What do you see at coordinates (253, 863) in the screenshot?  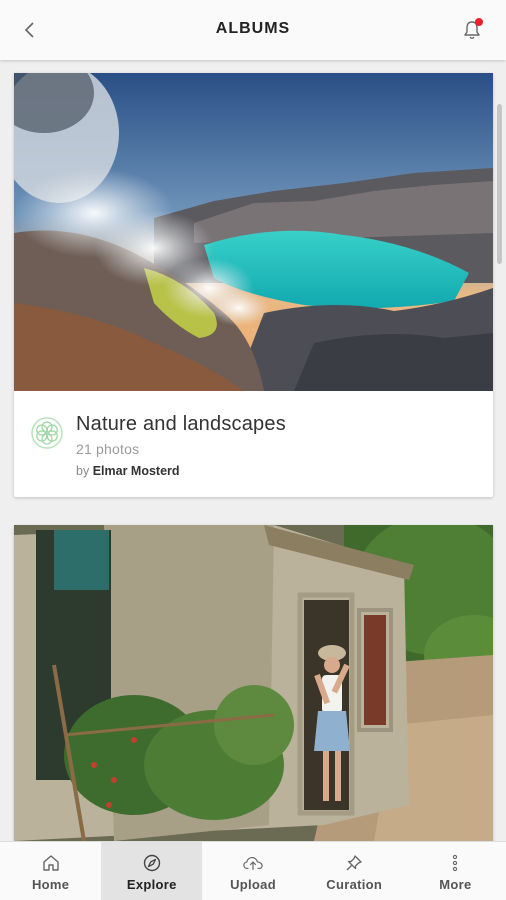 I see `cloud-upload-icon` at bounding box center [253, 863].